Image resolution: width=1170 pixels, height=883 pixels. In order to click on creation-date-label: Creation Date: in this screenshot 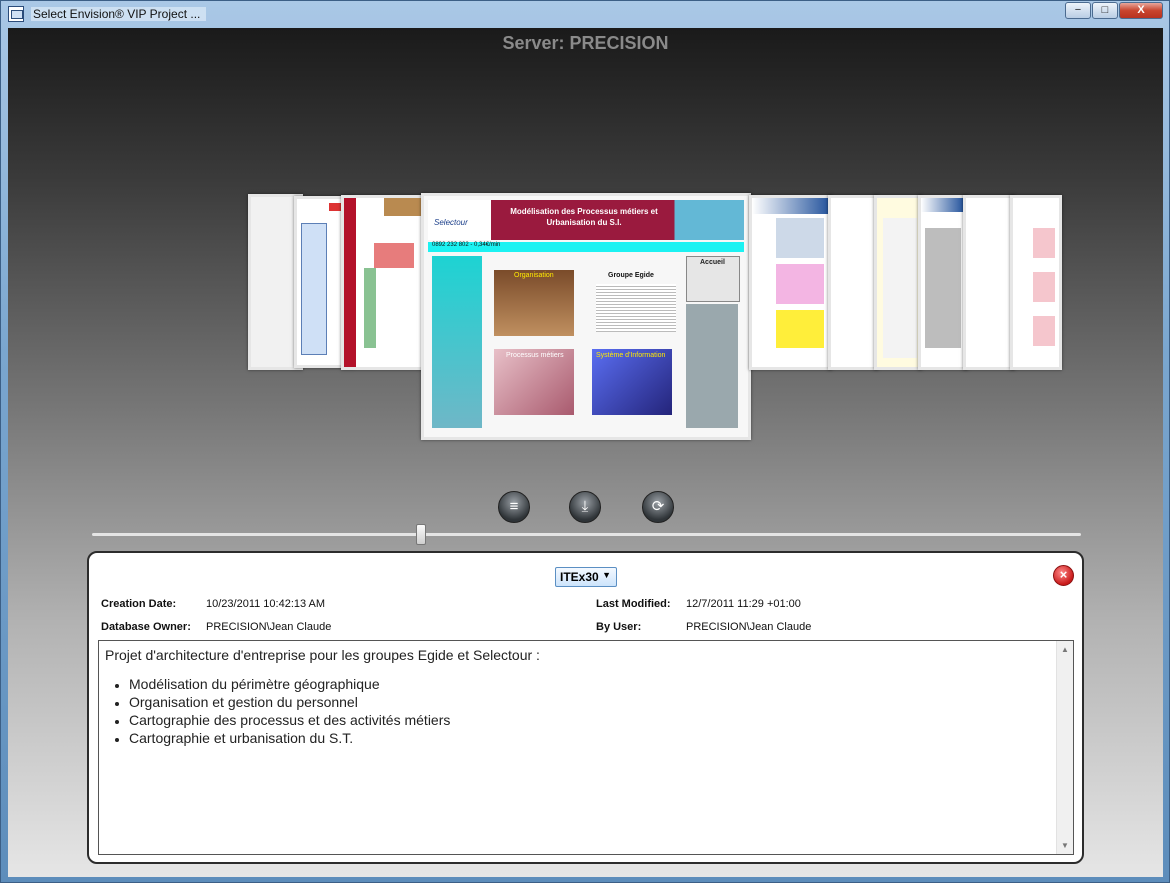, I will do `click(139, 604)`.